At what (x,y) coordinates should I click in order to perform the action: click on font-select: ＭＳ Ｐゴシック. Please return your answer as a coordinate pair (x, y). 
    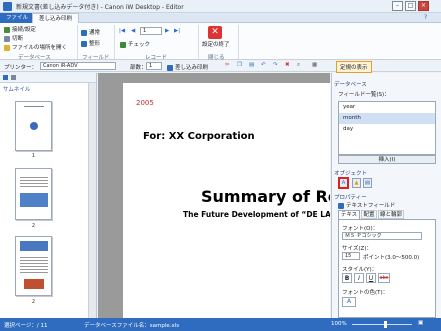
    Looking at the image, I should click on (382, 236).